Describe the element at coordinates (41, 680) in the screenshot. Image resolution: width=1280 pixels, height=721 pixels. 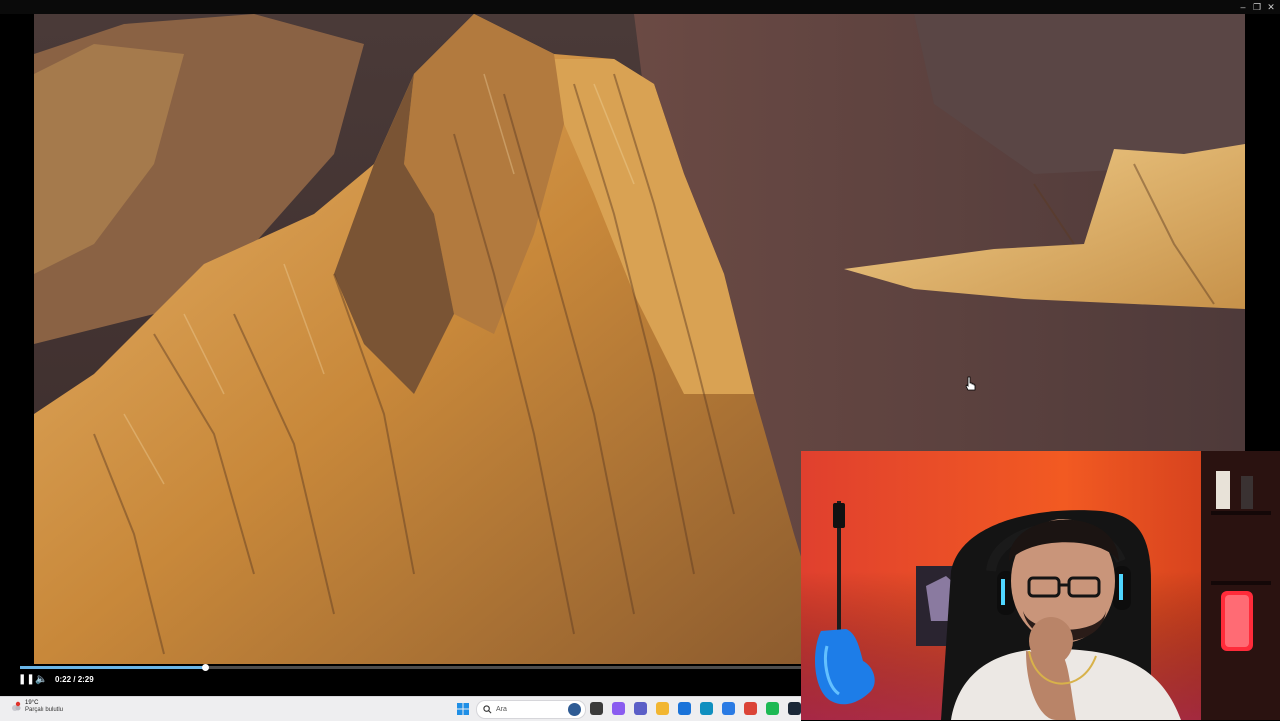
I see `volume-button: 🔈` at that location.